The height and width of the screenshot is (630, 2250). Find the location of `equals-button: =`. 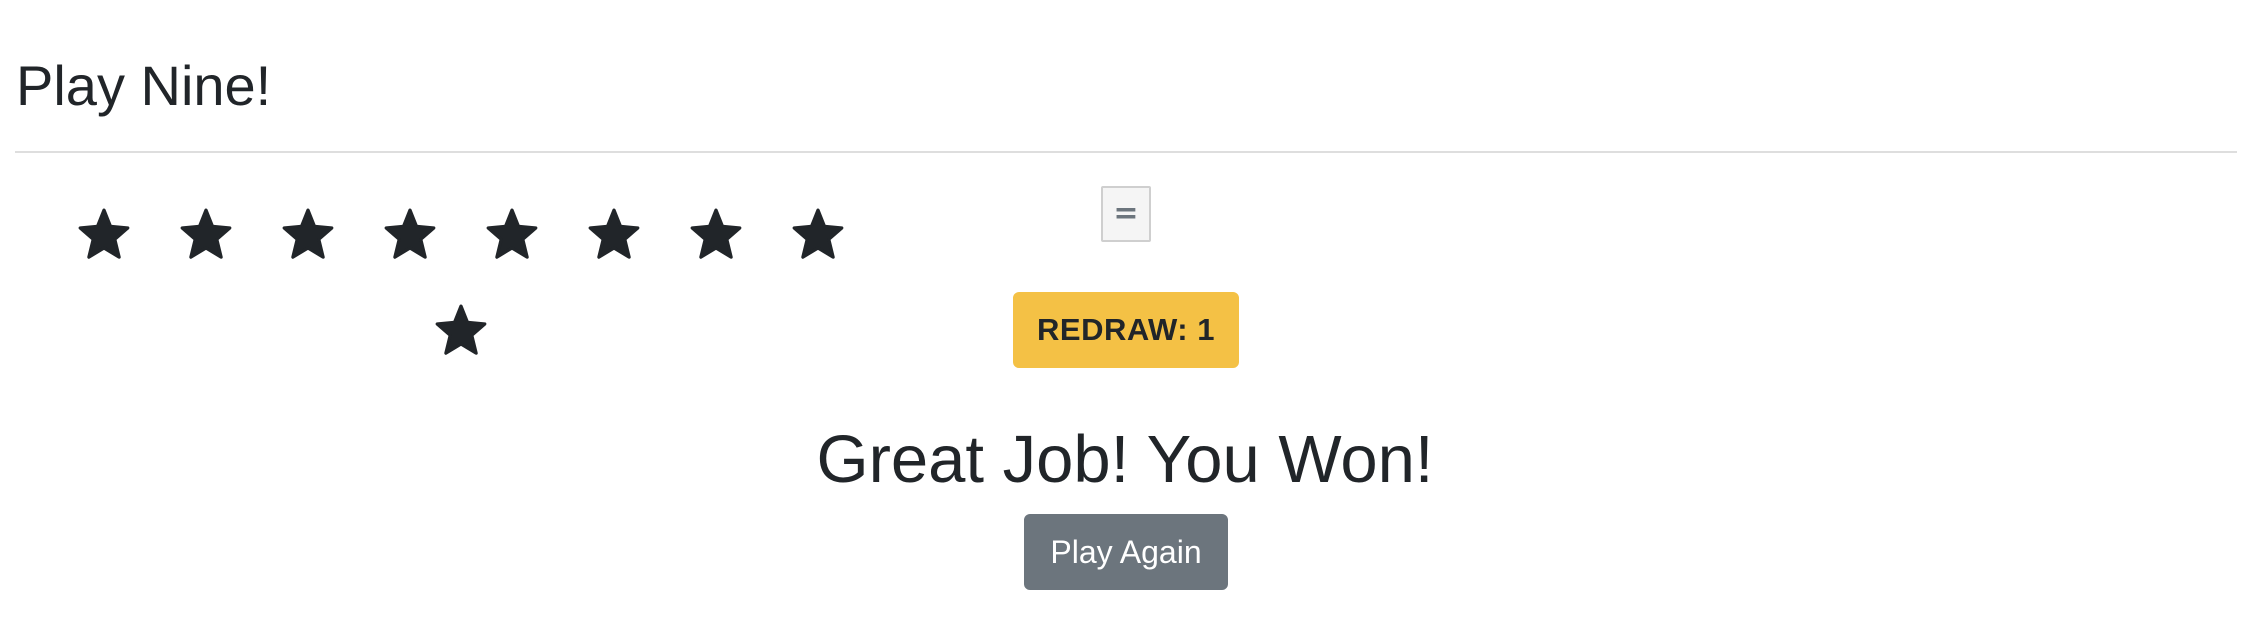

equals-button: = is located at coordinates (1126, 214).